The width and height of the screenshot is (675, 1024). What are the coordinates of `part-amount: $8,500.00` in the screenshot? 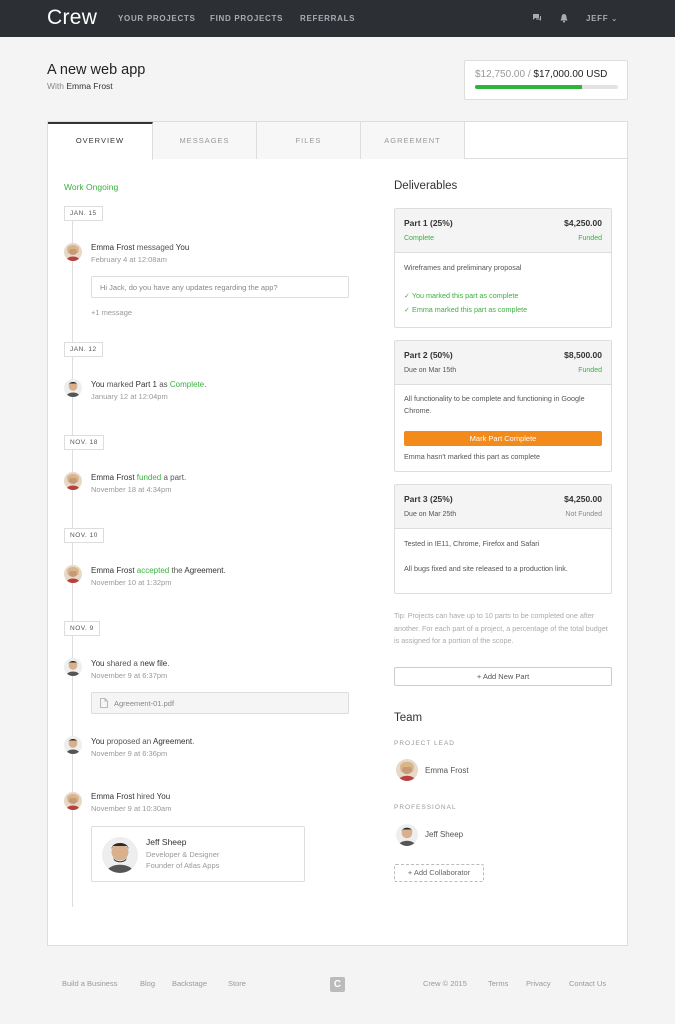 It's located at (583, 355).